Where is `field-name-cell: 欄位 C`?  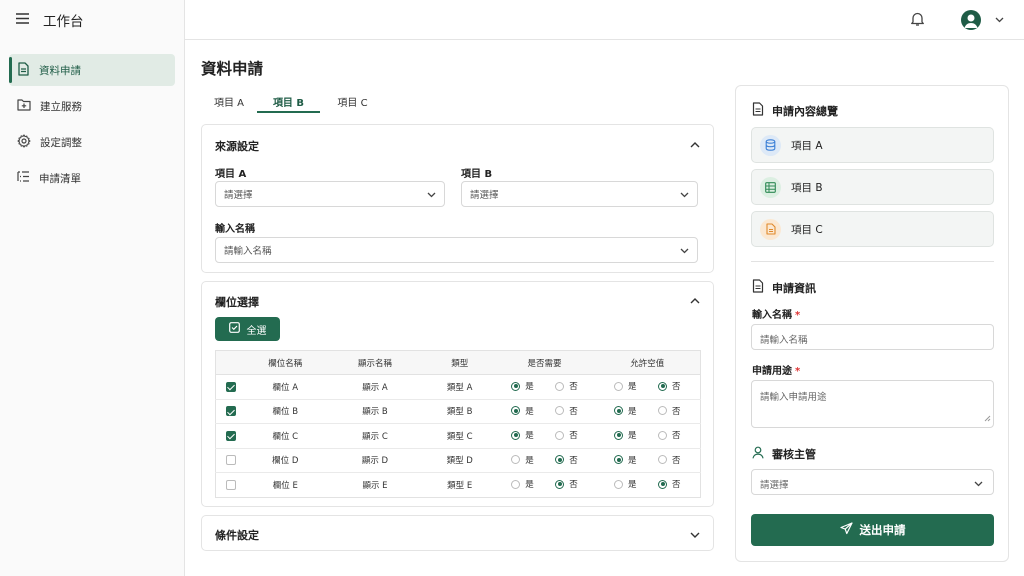
field-name-cell: 欄位 C is located at coordinates (285, 436).